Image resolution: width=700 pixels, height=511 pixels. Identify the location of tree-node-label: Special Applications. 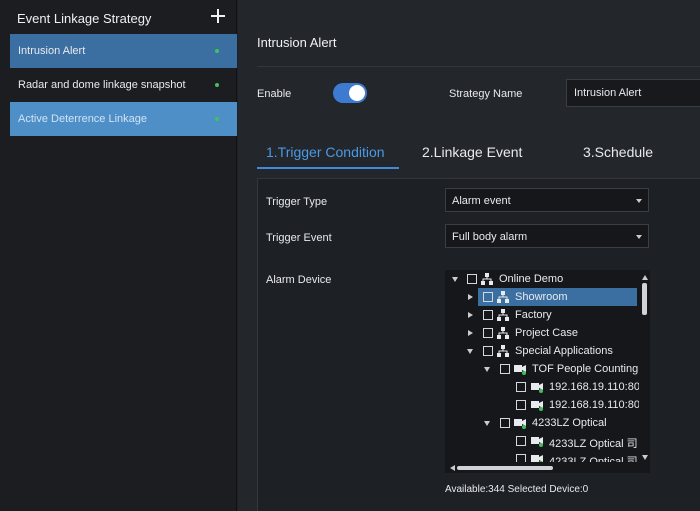
(564, 351).